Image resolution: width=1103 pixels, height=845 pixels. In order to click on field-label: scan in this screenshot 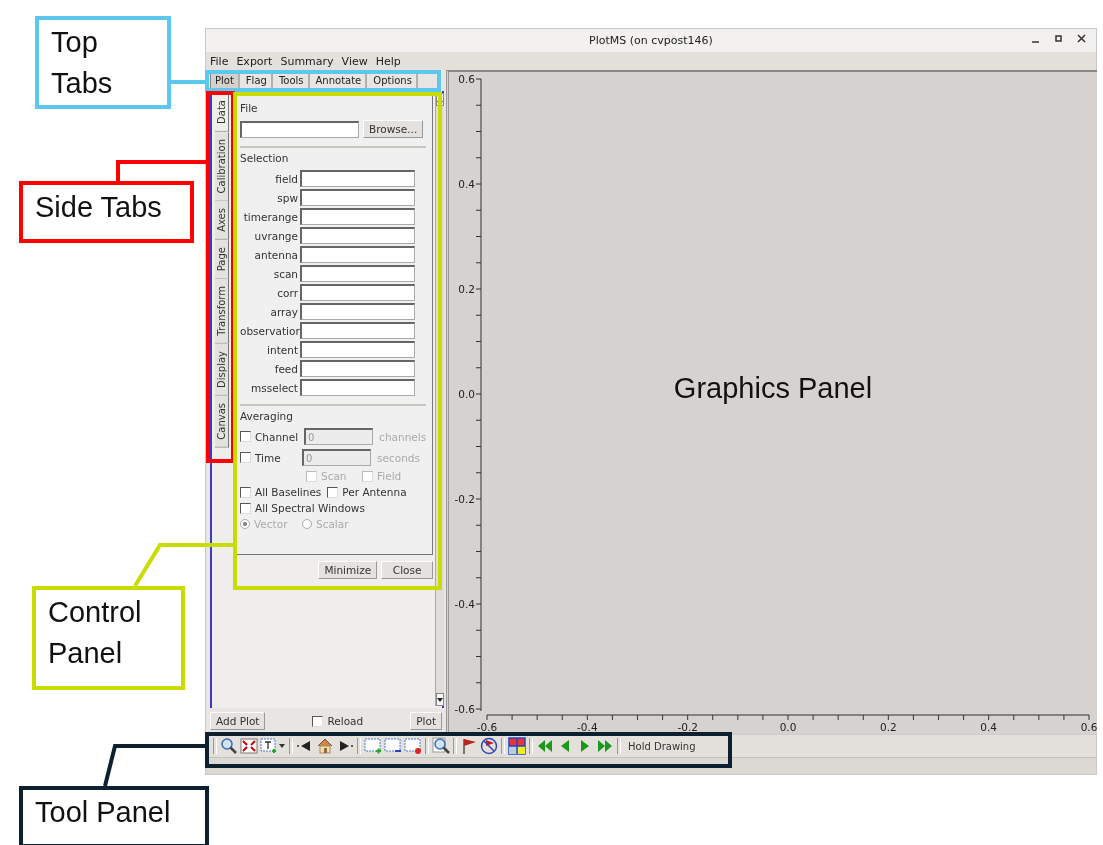, I will do `click(285, 273)`.